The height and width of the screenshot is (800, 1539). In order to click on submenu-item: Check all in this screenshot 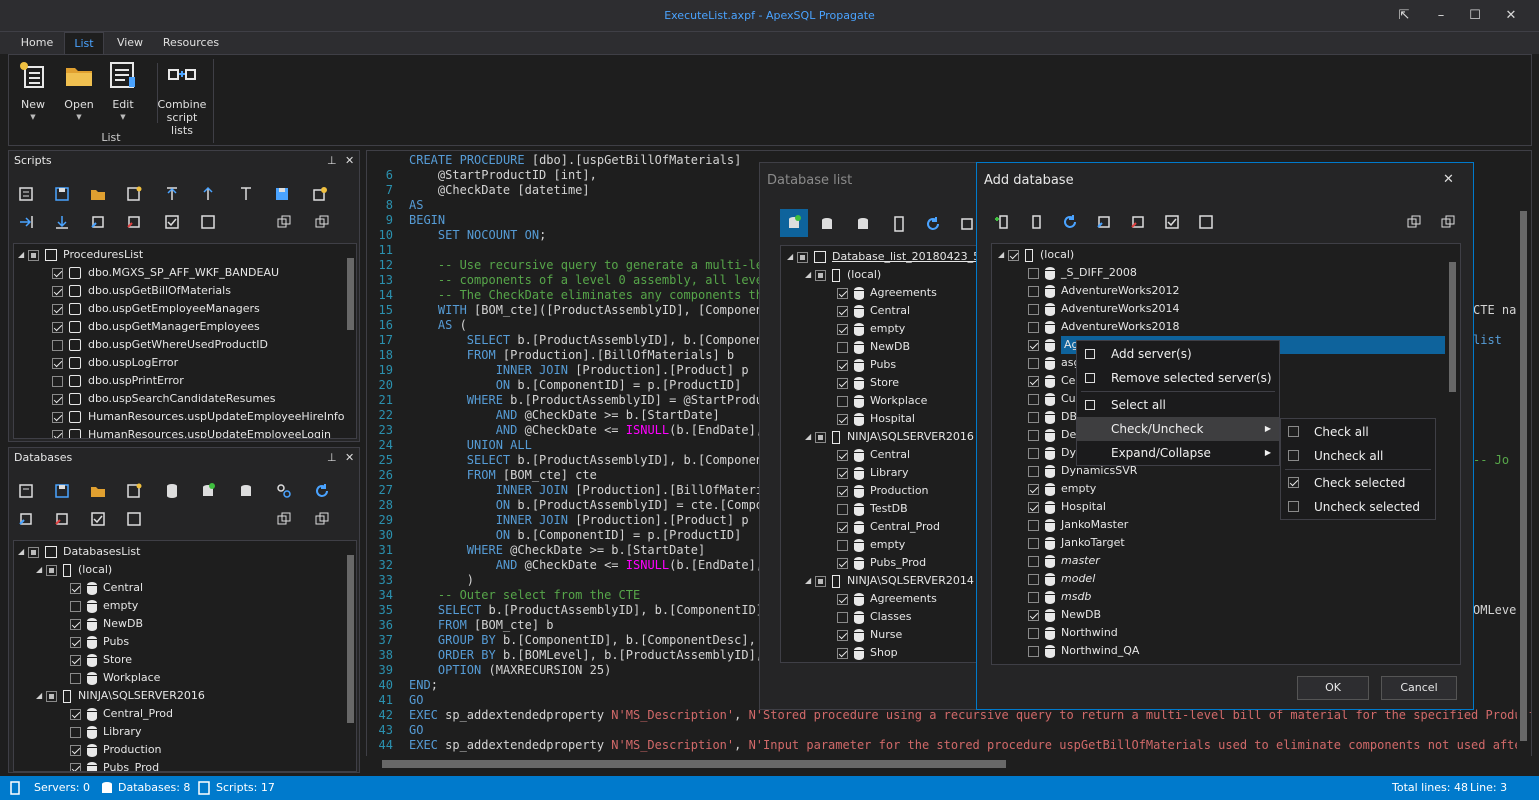, I will do `click(1358, 432)`.